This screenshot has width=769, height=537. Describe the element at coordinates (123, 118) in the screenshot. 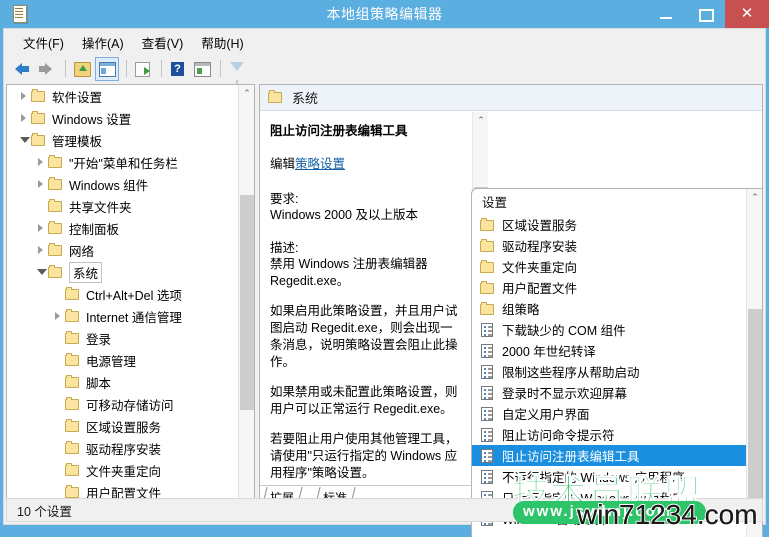

I see `tree-node: Windows 设置` at that location.